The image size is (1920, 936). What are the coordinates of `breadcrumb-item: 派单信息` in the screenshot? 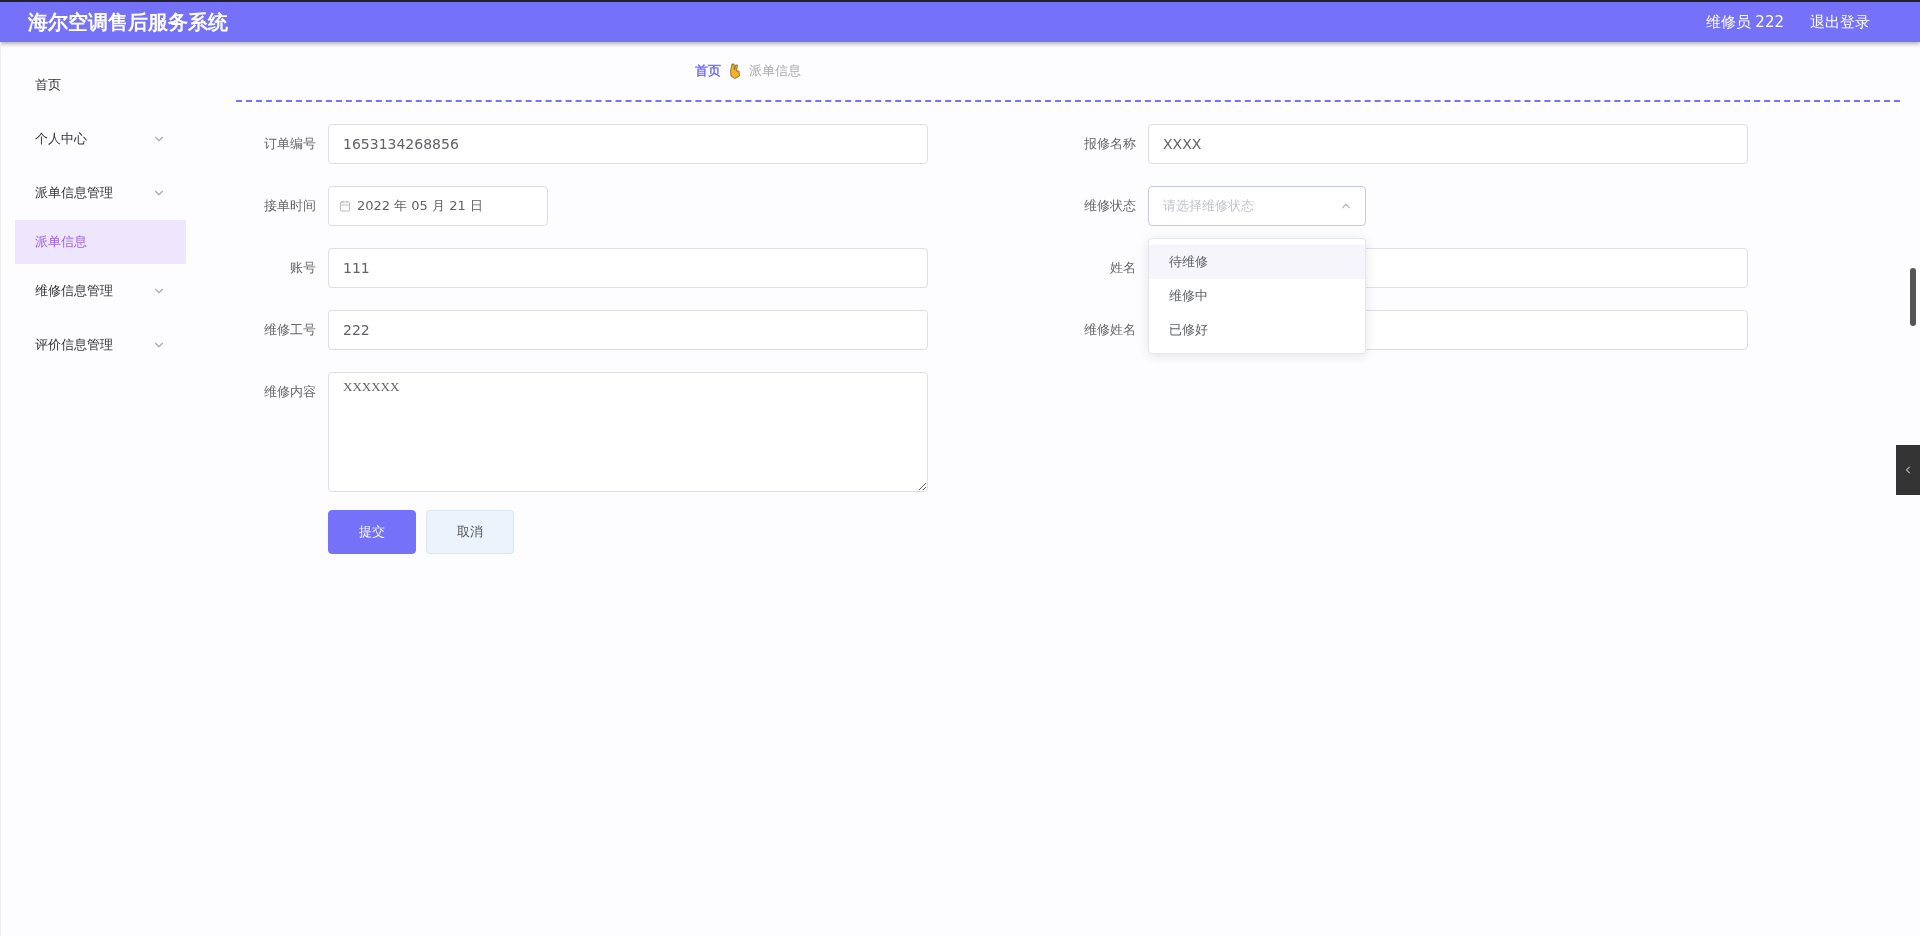 It's located at (775, 71).